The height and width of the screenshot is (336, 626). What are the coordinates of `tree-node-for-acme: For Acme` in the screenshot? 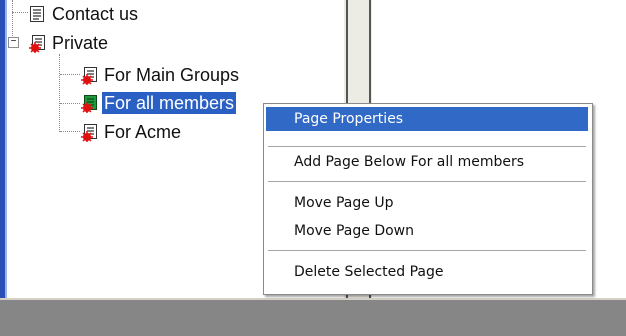 It's located at (132, 132).